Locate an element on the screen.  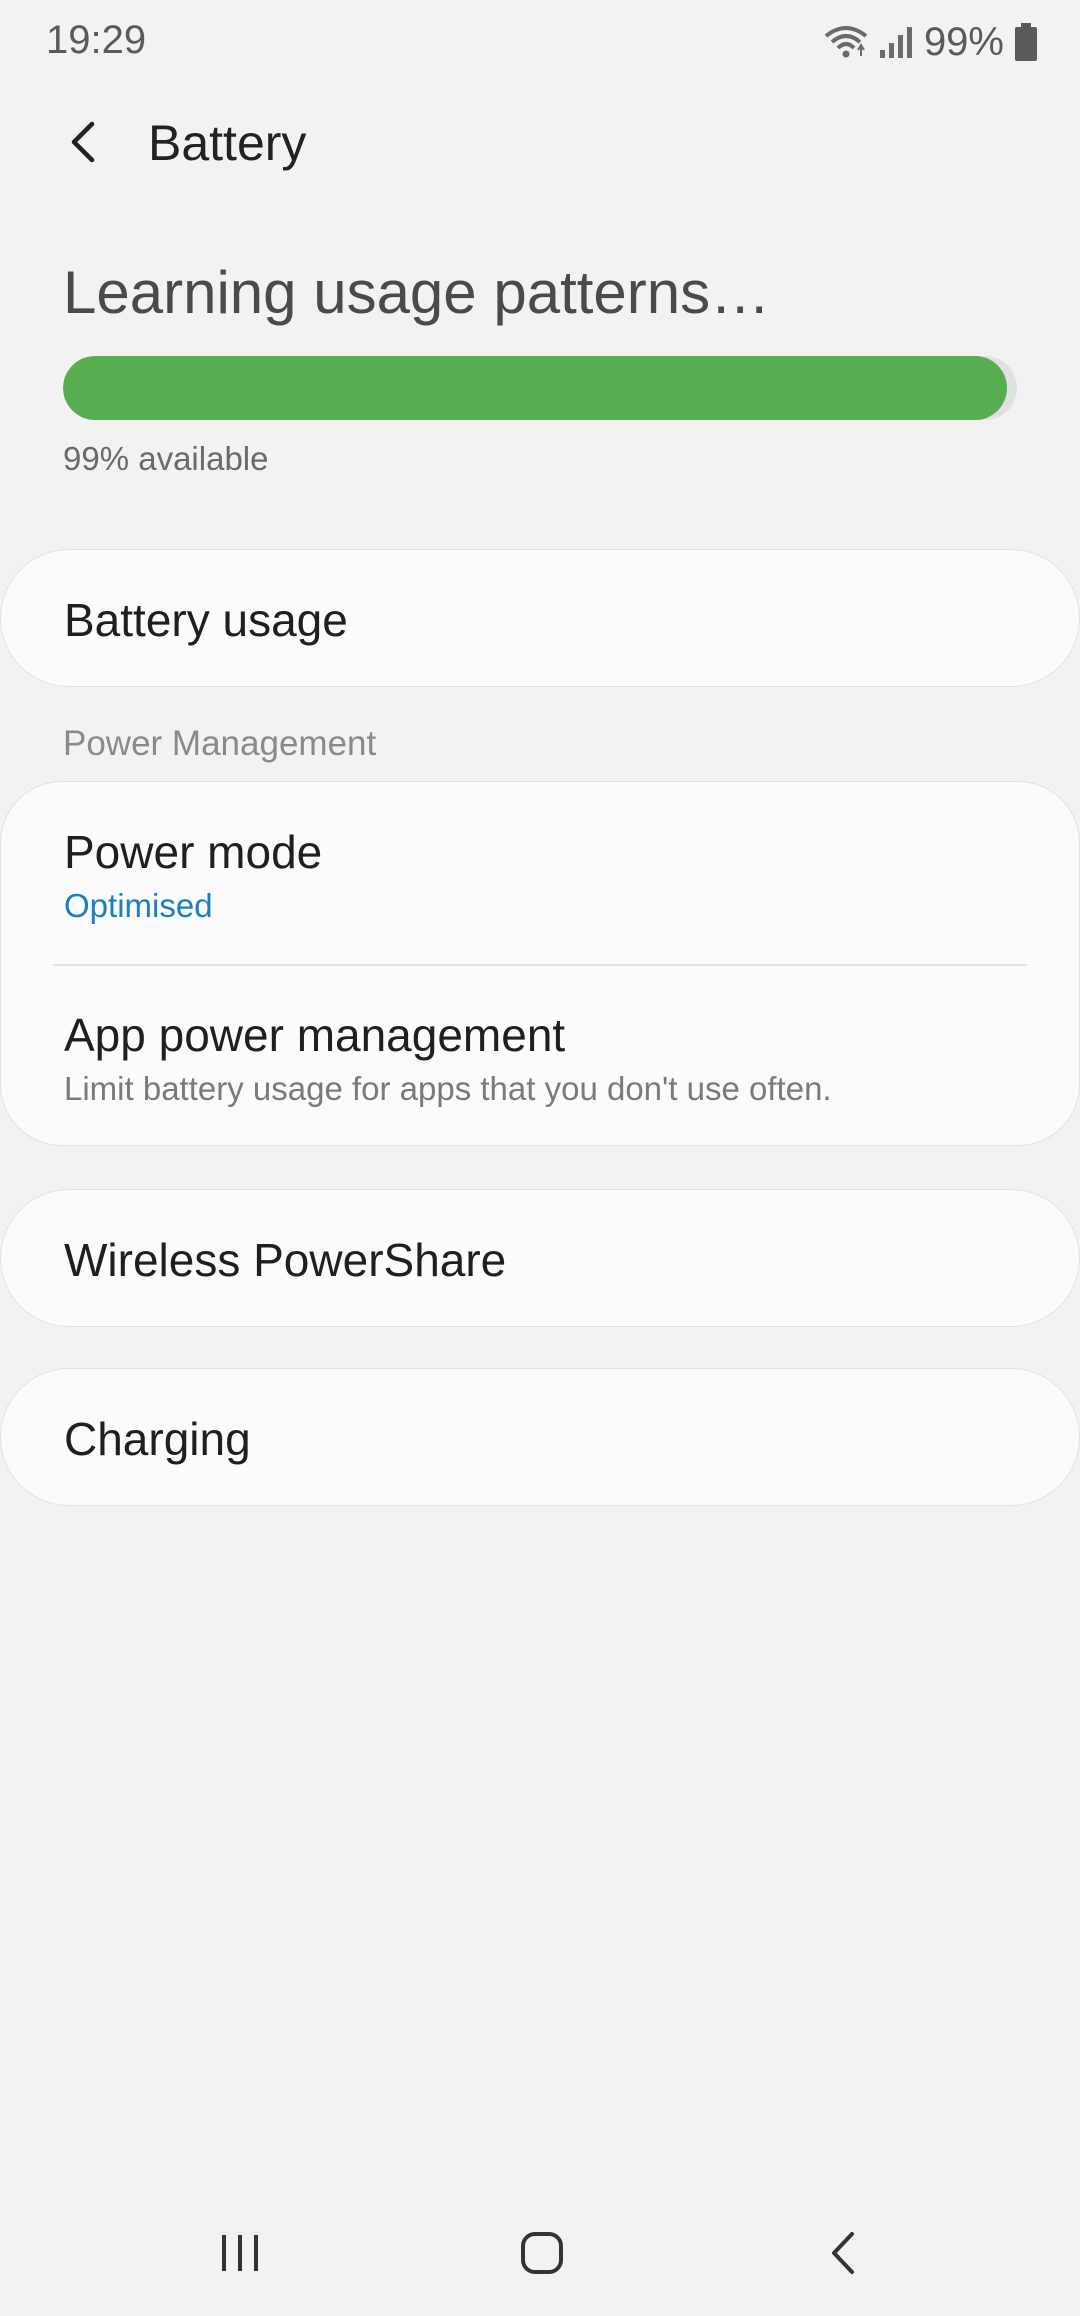
battery-level-fill is located at coordinates (535, 388).